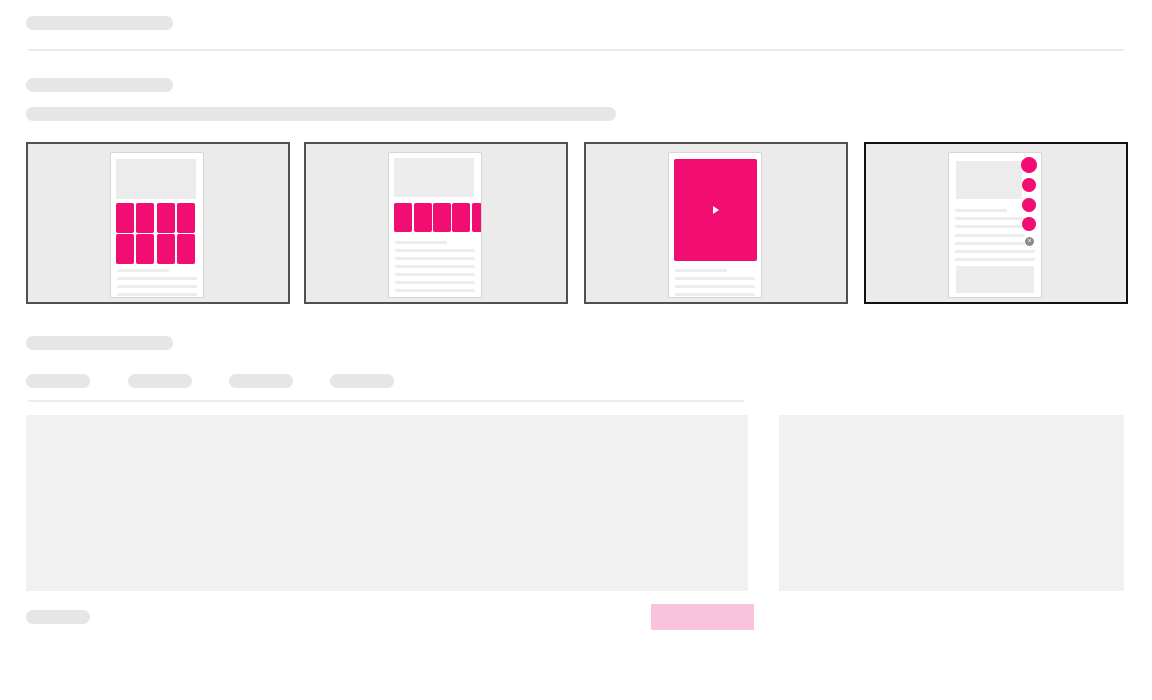  I want to click on section-description-placeholder, so click(321, 114).